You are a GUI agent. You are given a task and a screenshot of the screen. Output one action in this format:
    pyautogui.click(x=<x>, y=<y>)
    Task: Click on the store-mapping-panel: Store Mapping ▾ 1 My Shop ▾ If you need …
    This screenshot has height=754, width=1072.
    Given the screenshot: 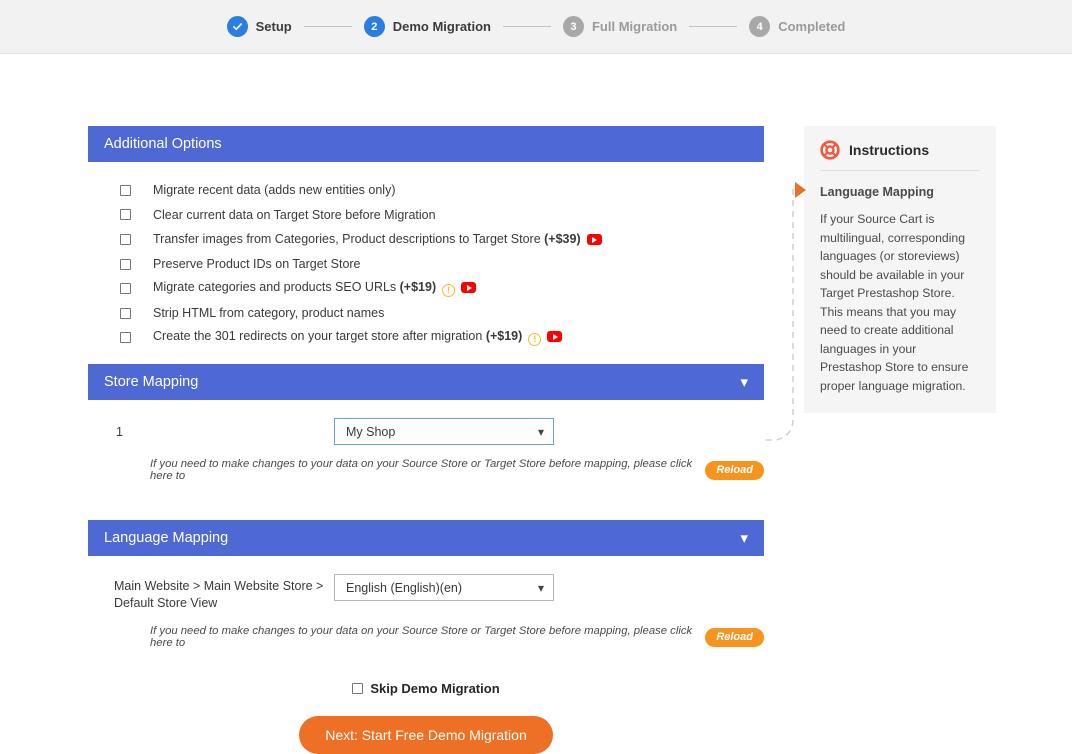 What is the action you would take?
    pyautogui.click(x=426, y=434)
    